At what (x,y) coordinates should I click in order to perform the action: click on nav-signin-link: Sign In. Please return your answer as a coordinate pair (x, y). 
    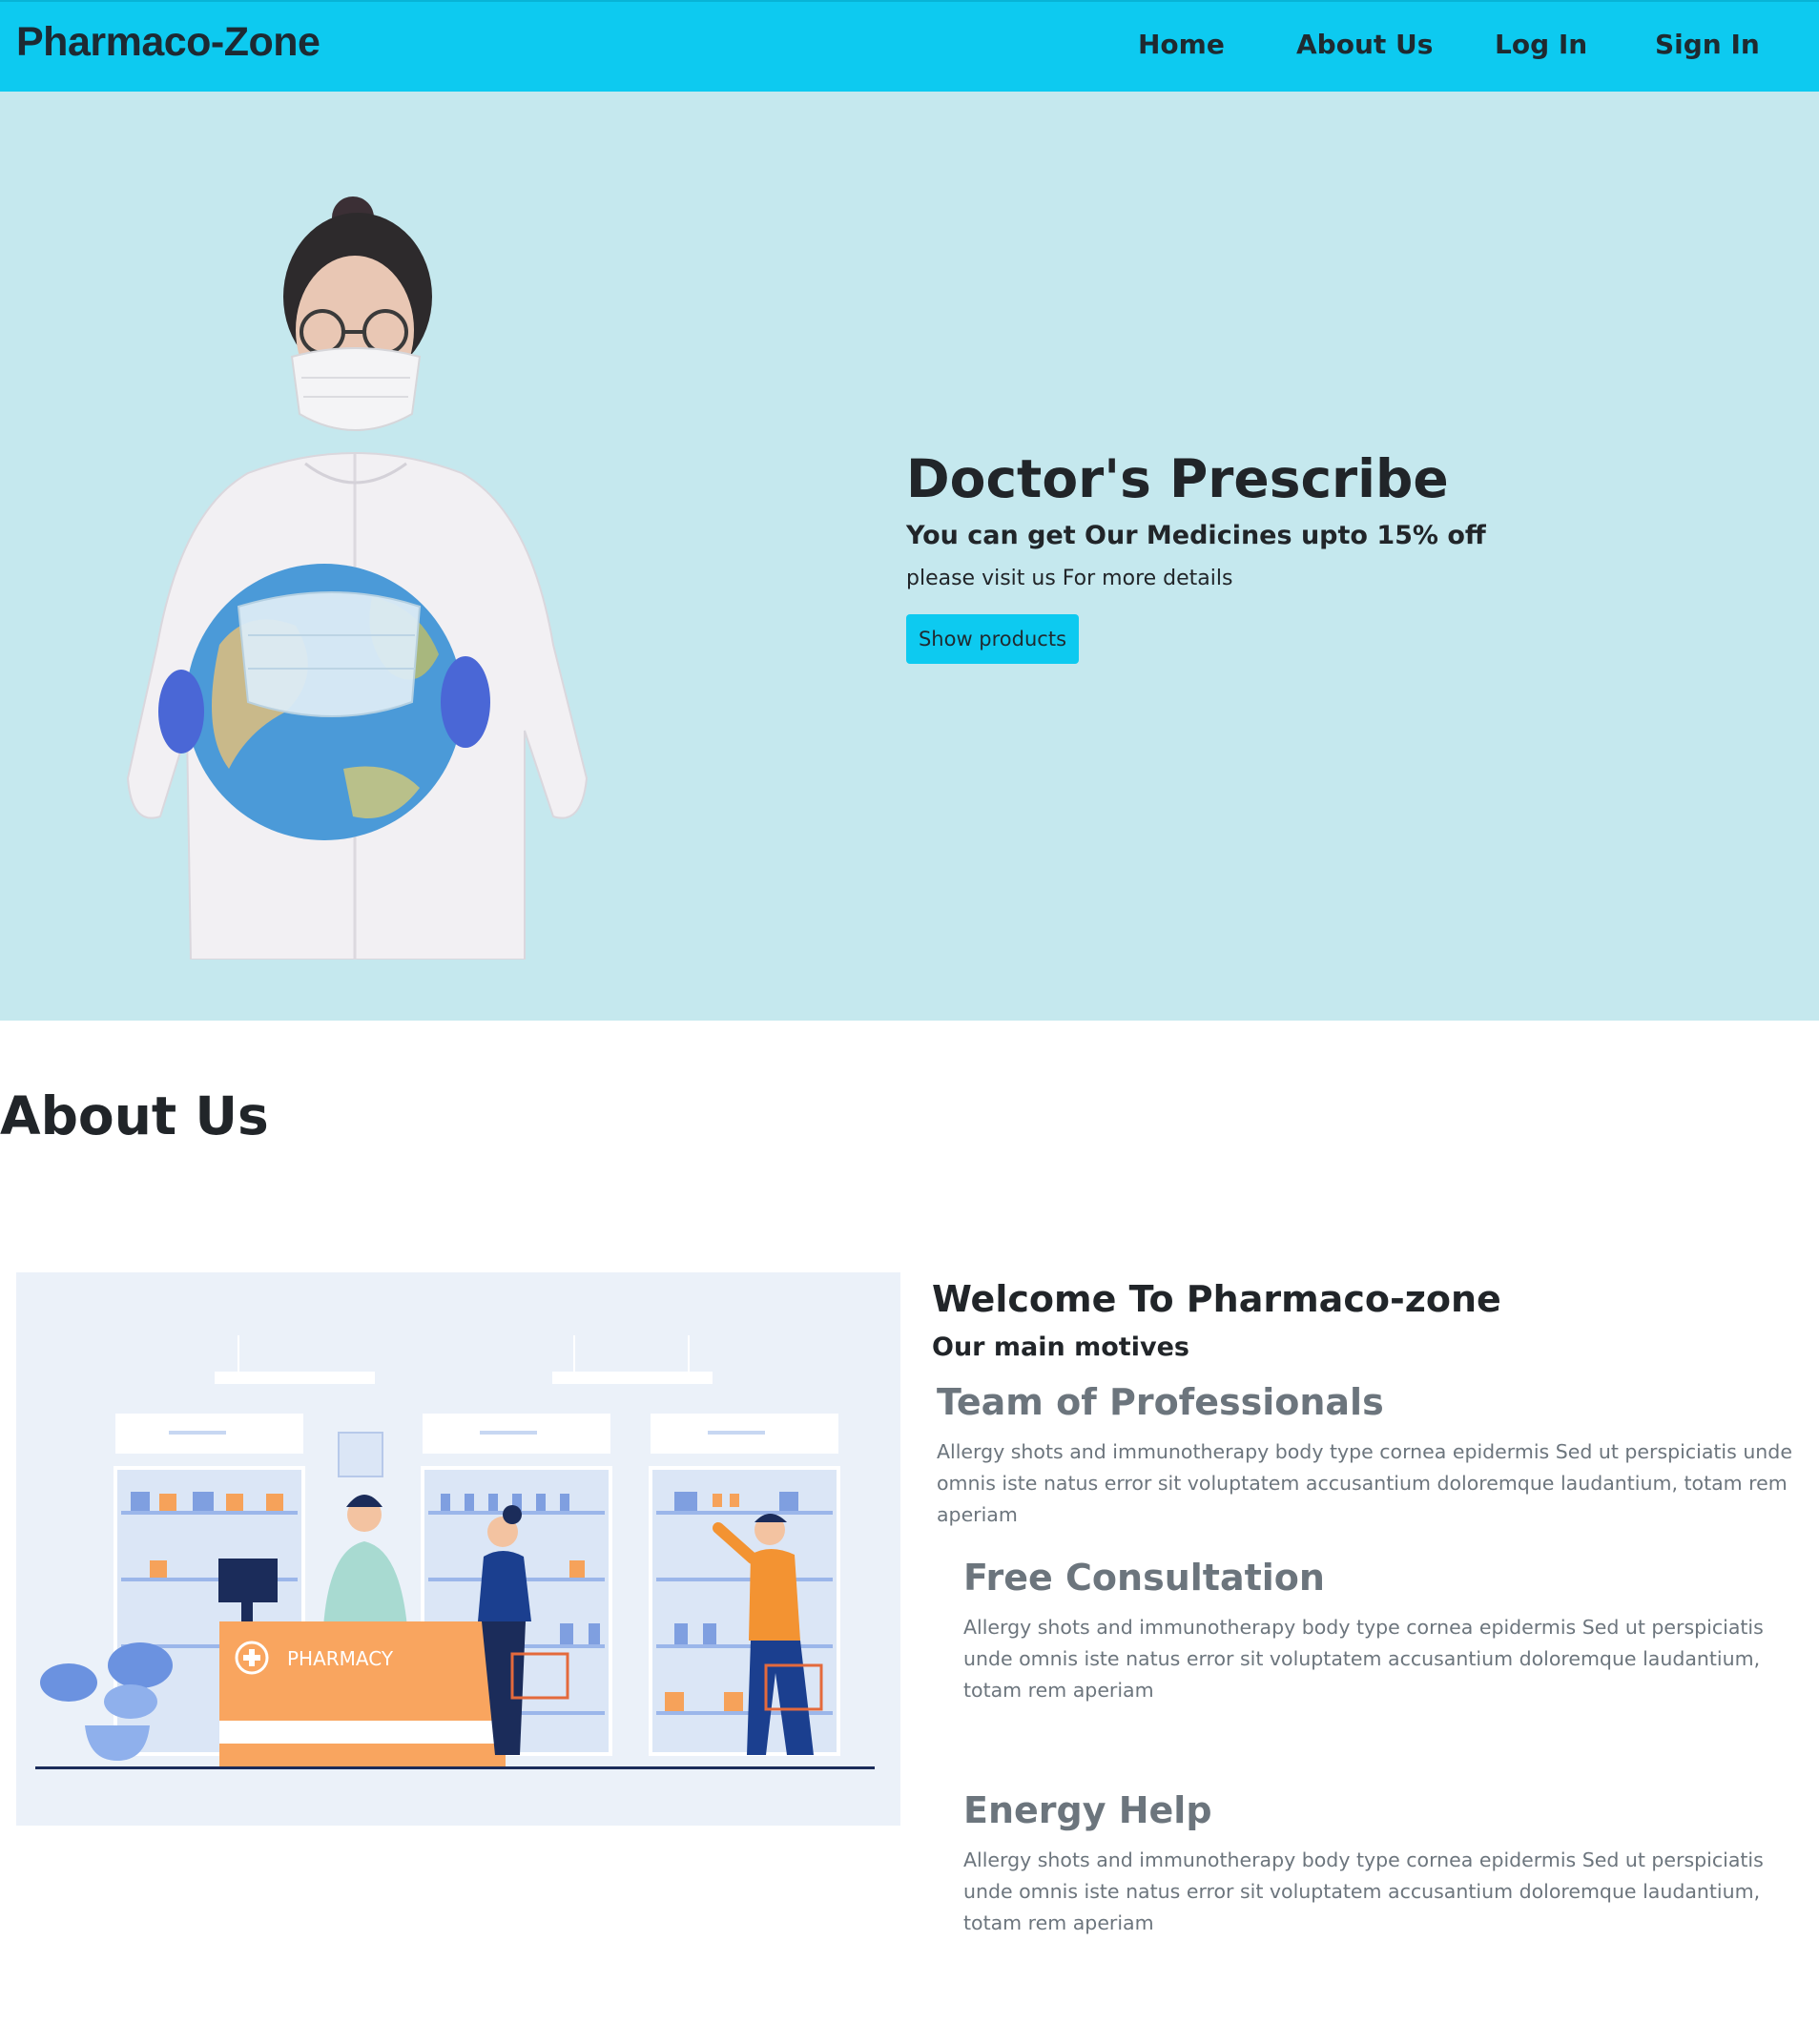
    Looking at the image, I should click on (1707, 44).